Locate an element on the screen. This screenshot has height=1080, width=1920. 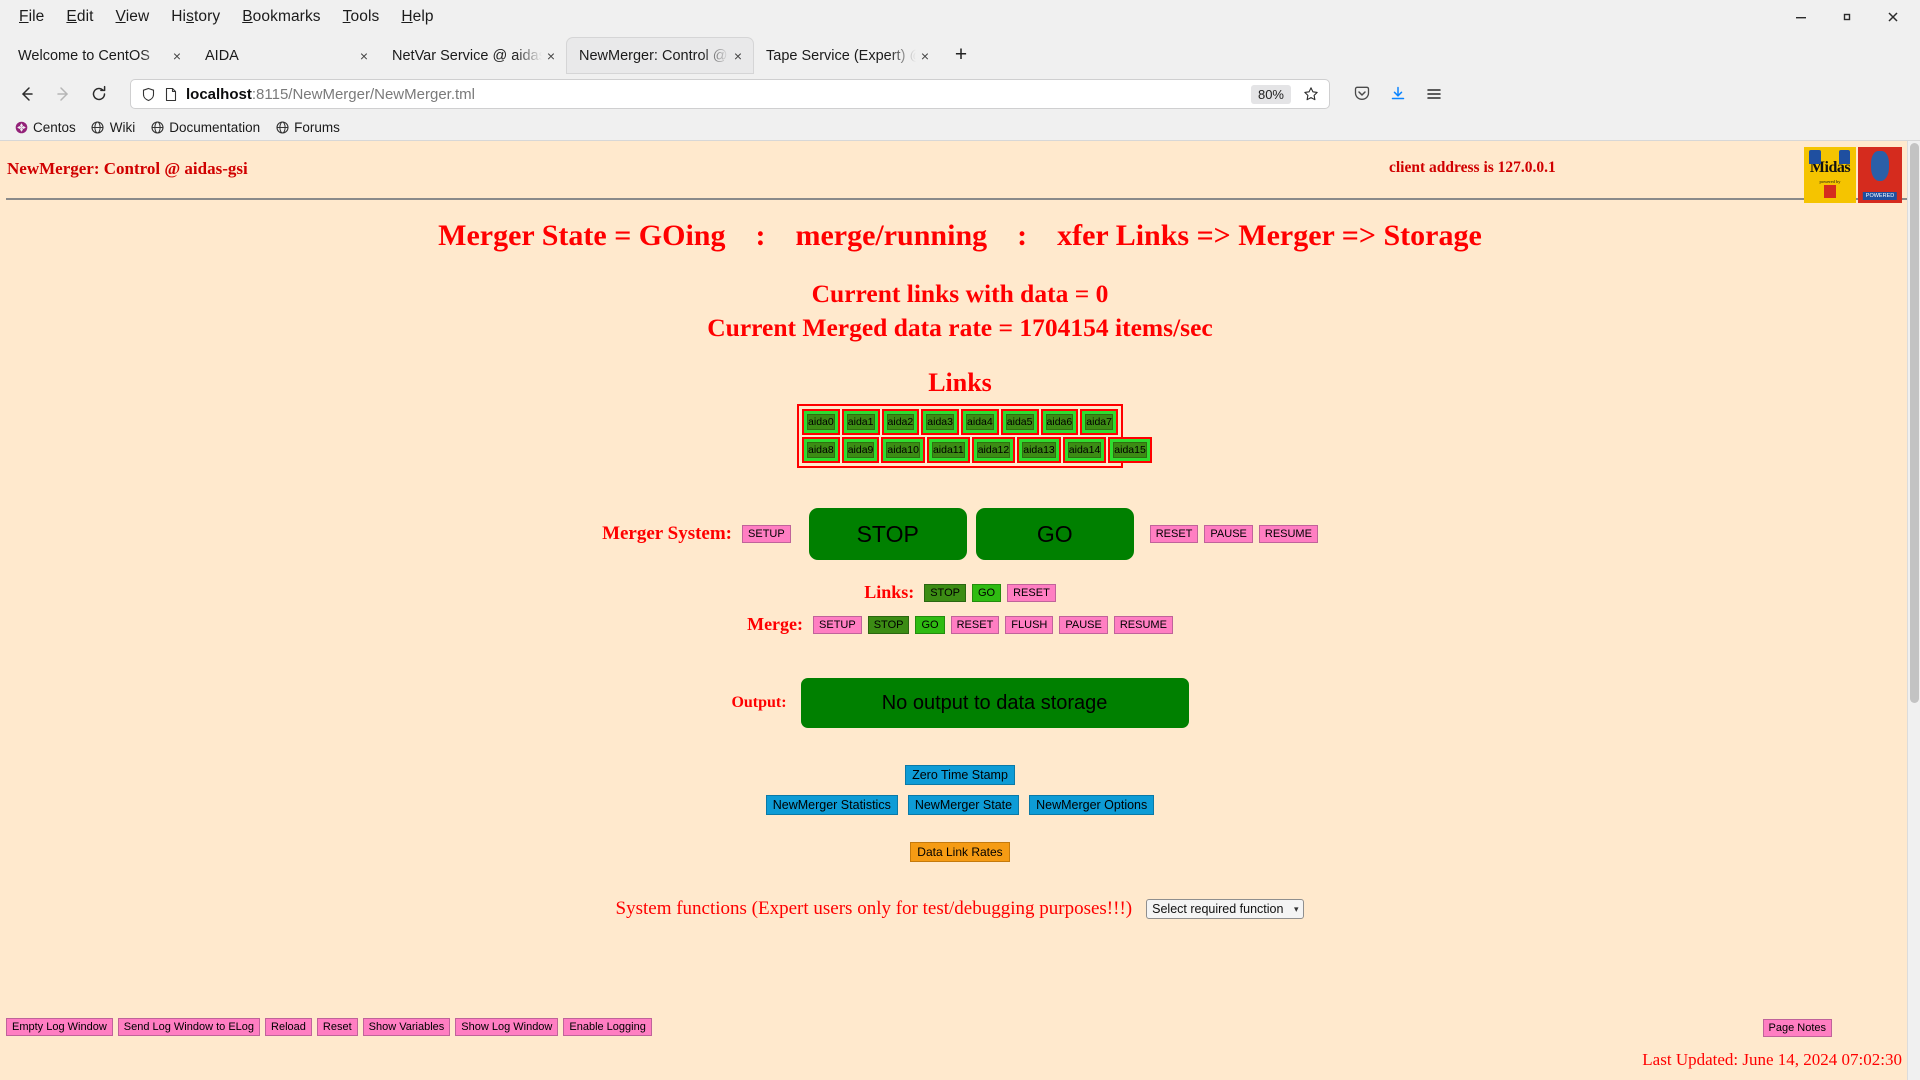
link-cell: aida7 is located at coordinates (1099, 422).